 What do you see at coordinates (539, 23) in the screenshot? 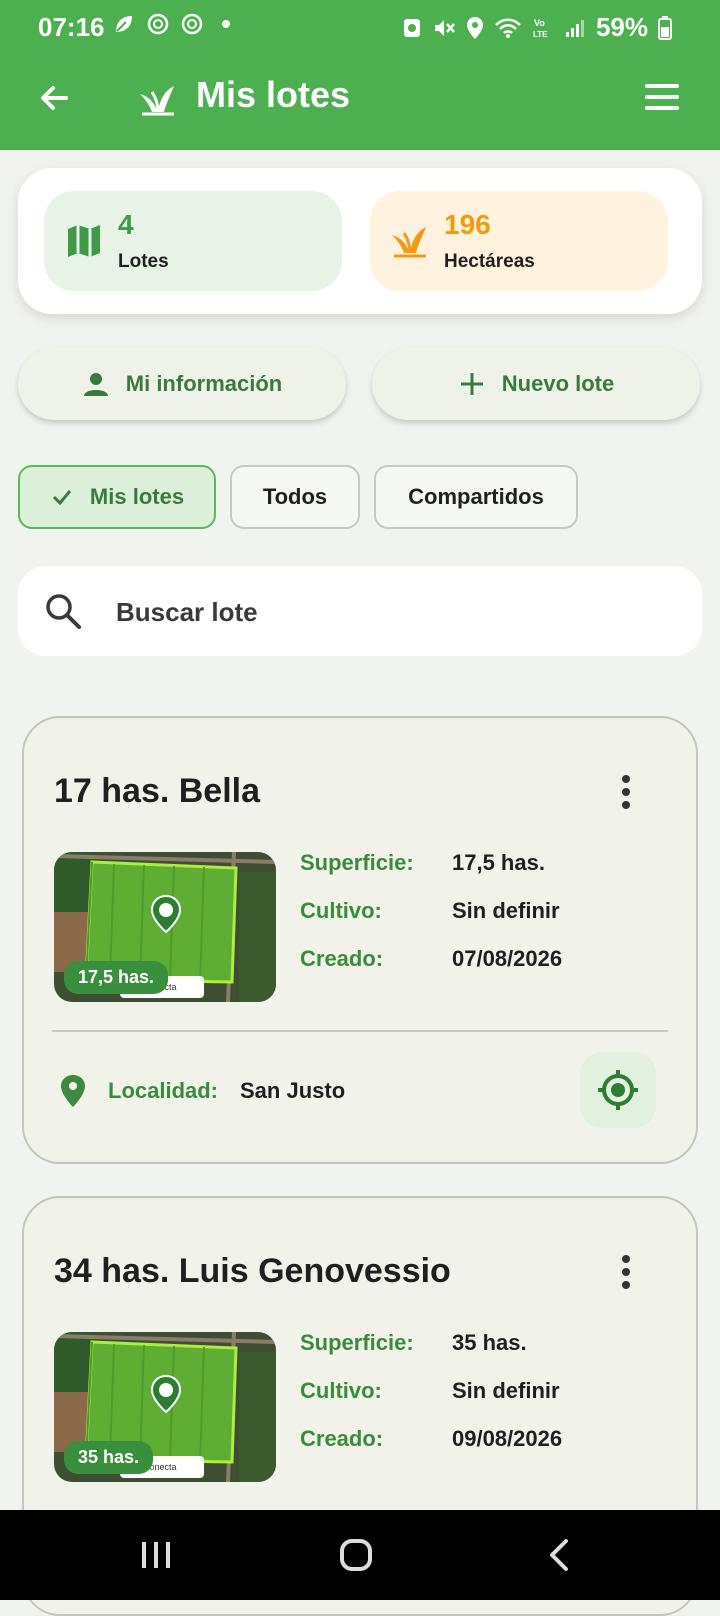
I see `svg-text: Vo` at bounding box center [539, 23].